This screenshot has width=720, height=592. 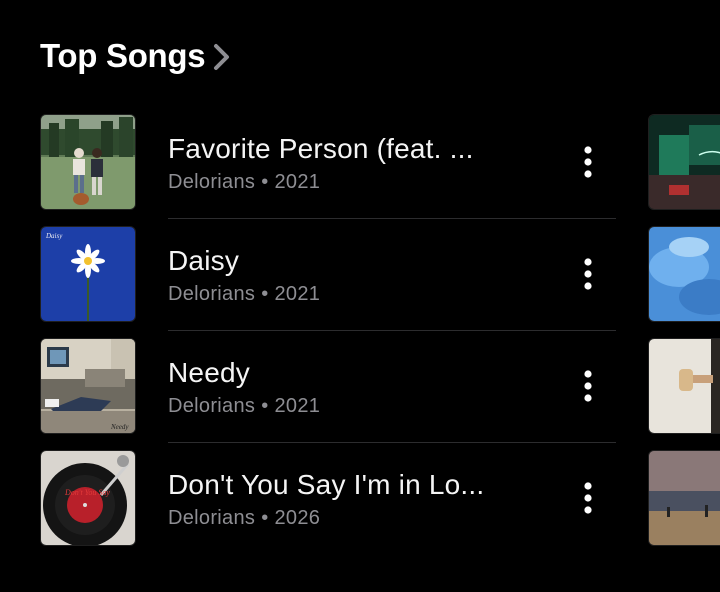 I want to click on song-subtitle: Delorians • 2026, so click(x=358, y=518).